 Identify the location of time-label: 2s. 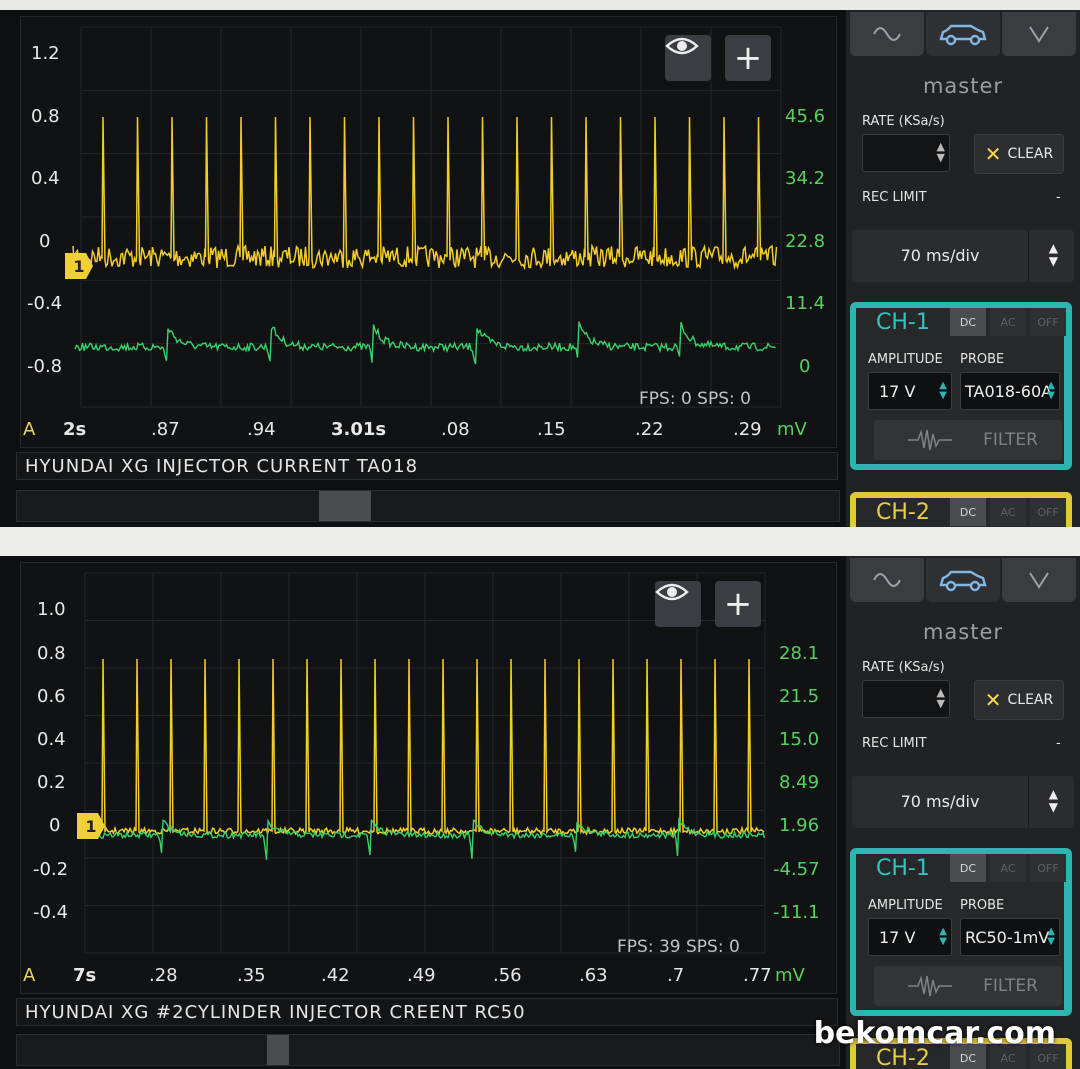
(75, 429).